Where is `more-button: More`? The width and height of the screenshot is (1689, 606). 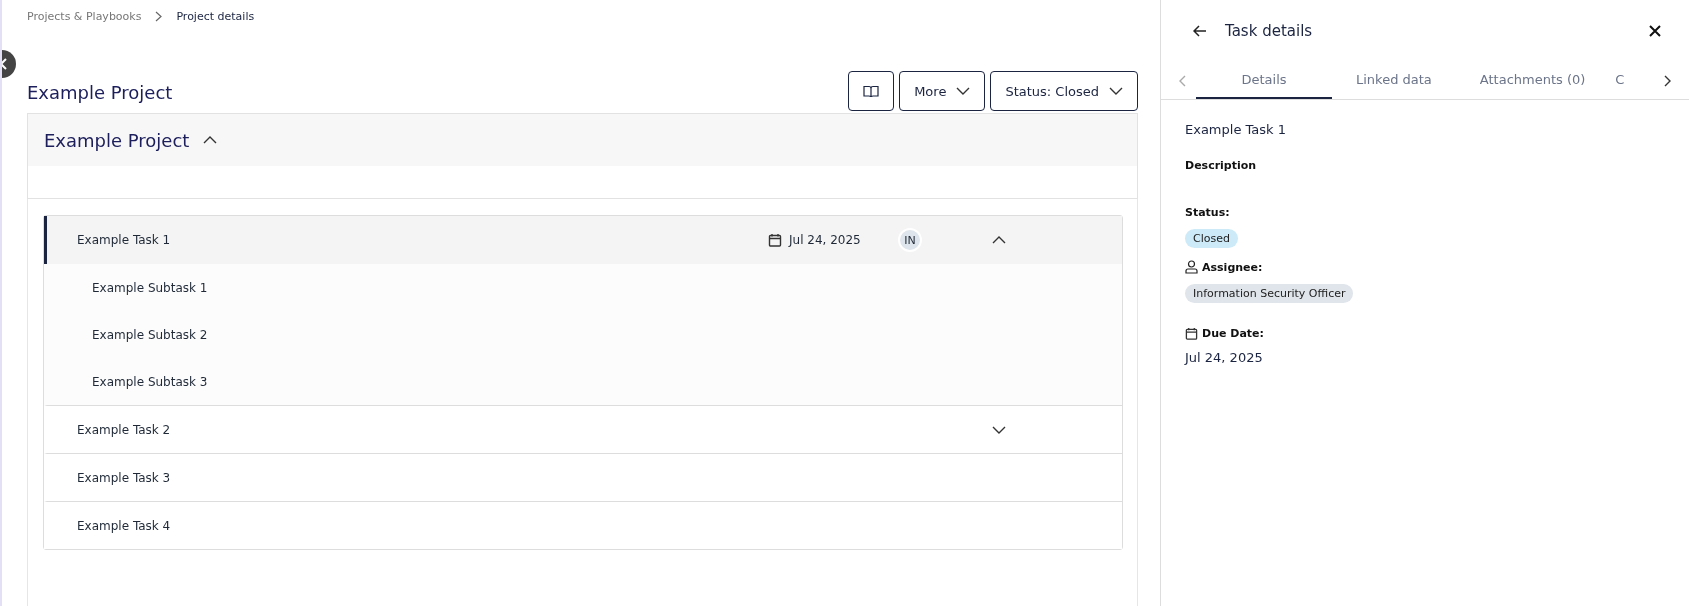
more-button: More is located at coordinates (942, 91).